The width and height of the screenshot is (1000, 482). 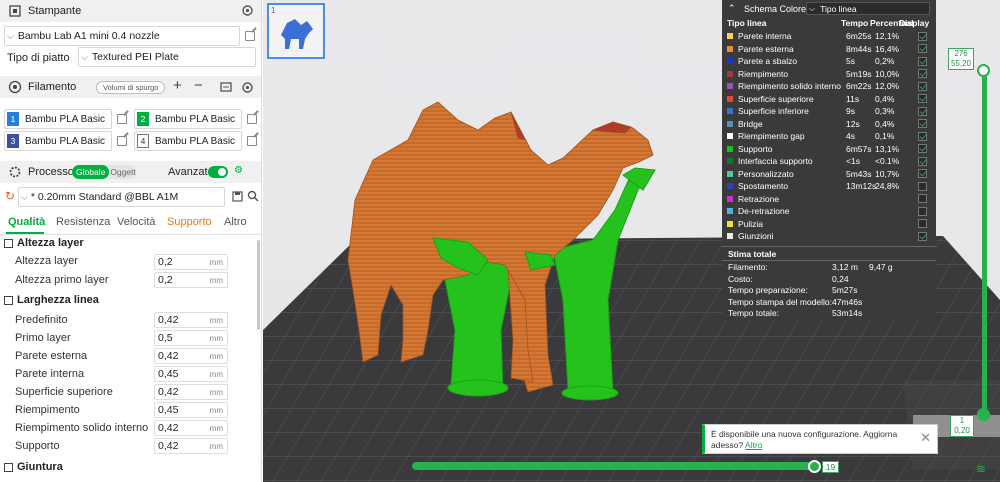 I want to click on printer-settings-icon, so click(x=247, y=12).